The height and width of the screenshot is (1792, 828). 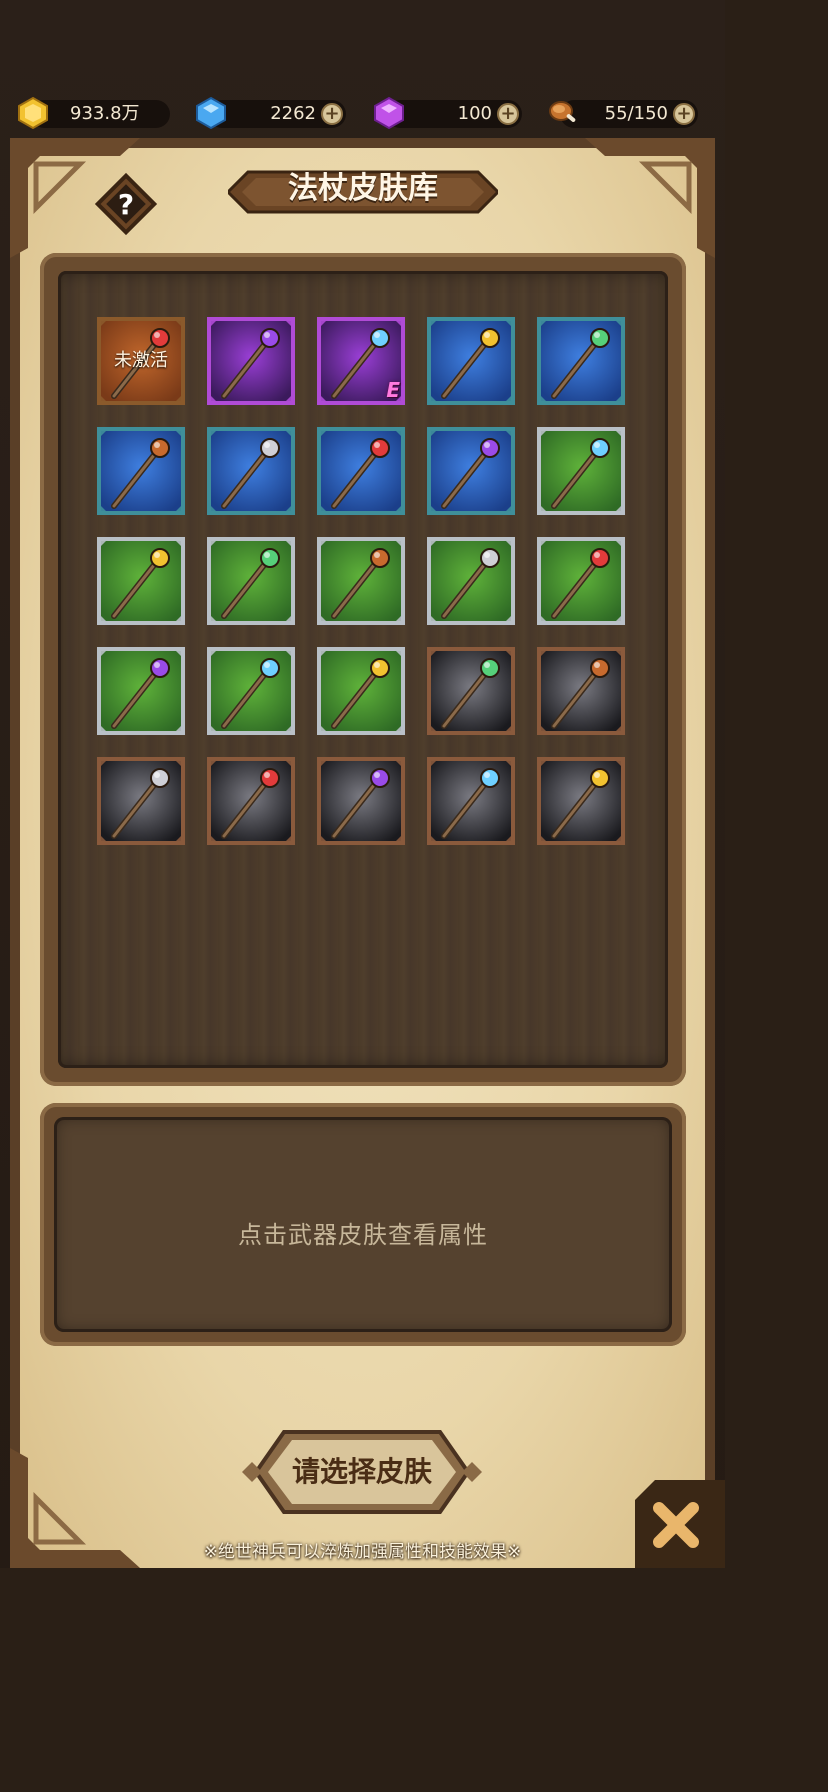 I want to click on currency-bar: 933.8万 2262 + 100 + 55/150 +, so click(x=362, y=116).